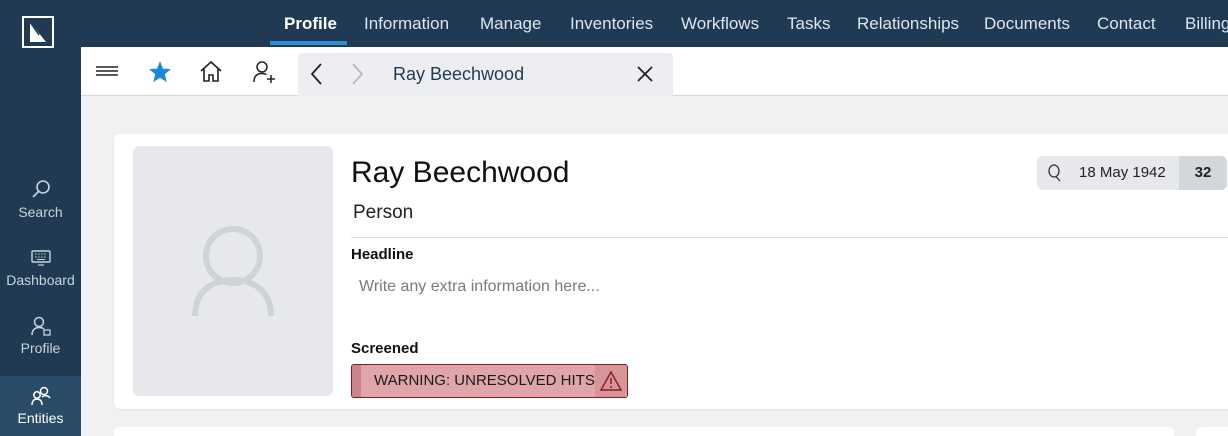 Image resolution: width=1228 pixels, height=436 pixels. I want to click on add-person-icon, so click(264, 72).